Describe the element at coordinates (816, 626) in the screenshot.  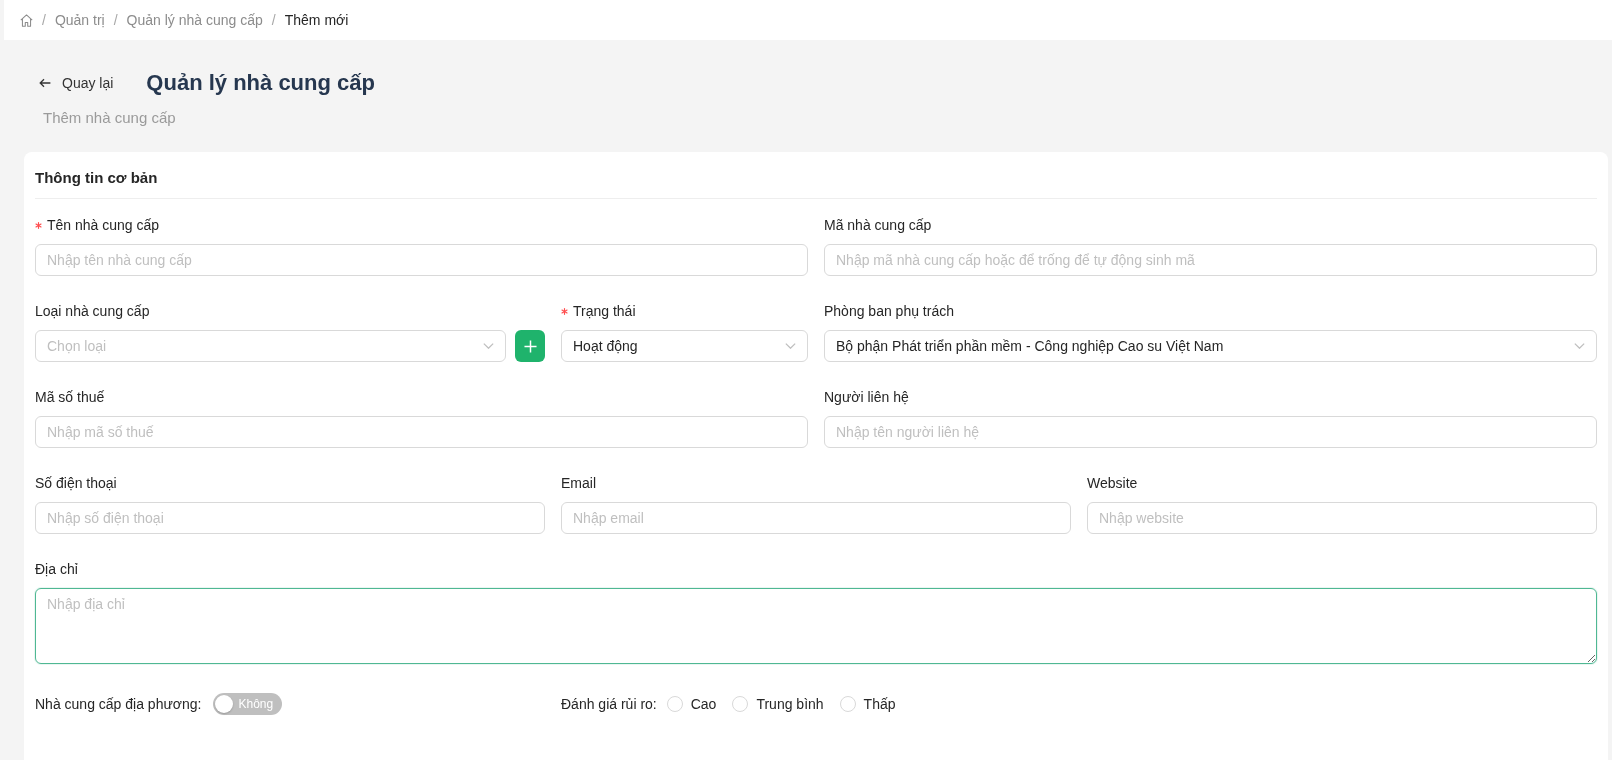
I see `textarea-field: Nhập địa chỉ` at that location.